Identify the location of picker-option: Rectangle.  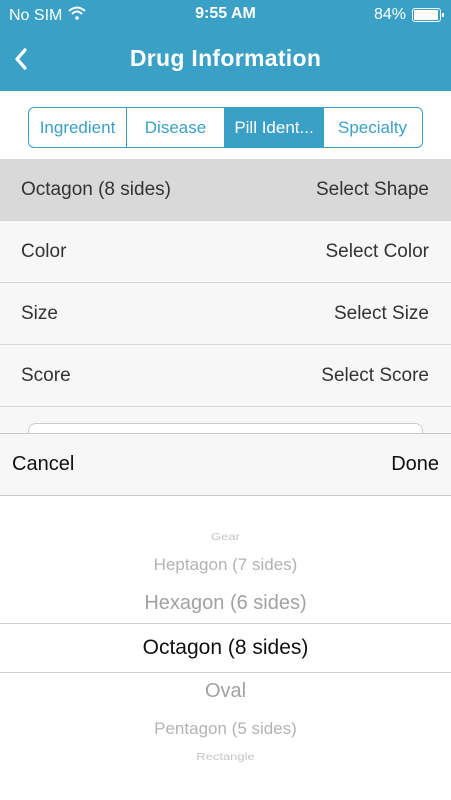
(225, 757).